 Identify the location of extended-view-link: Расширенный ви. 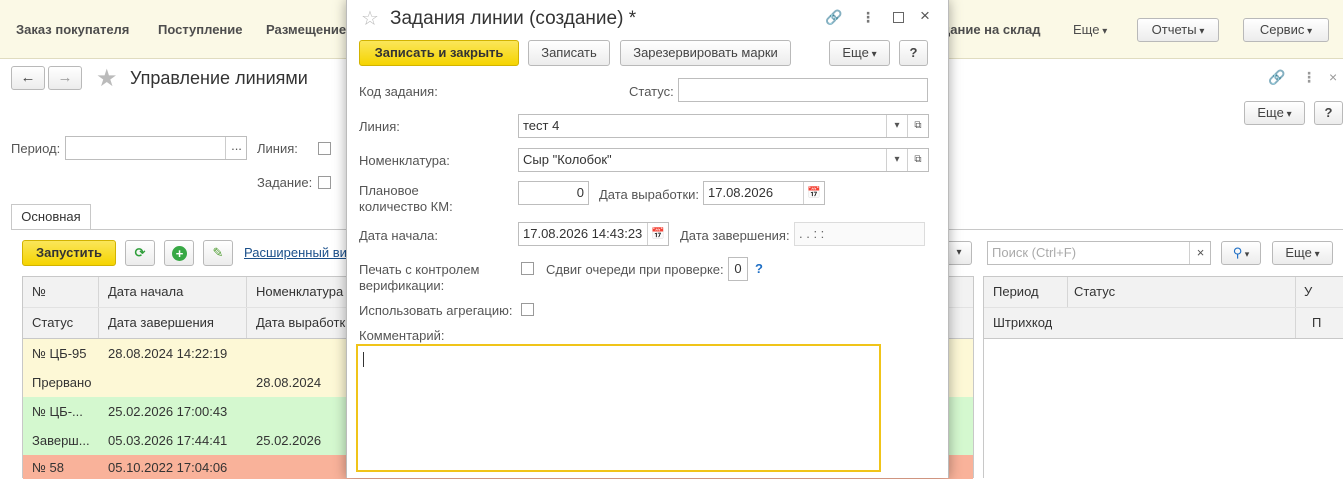
(295, 252).